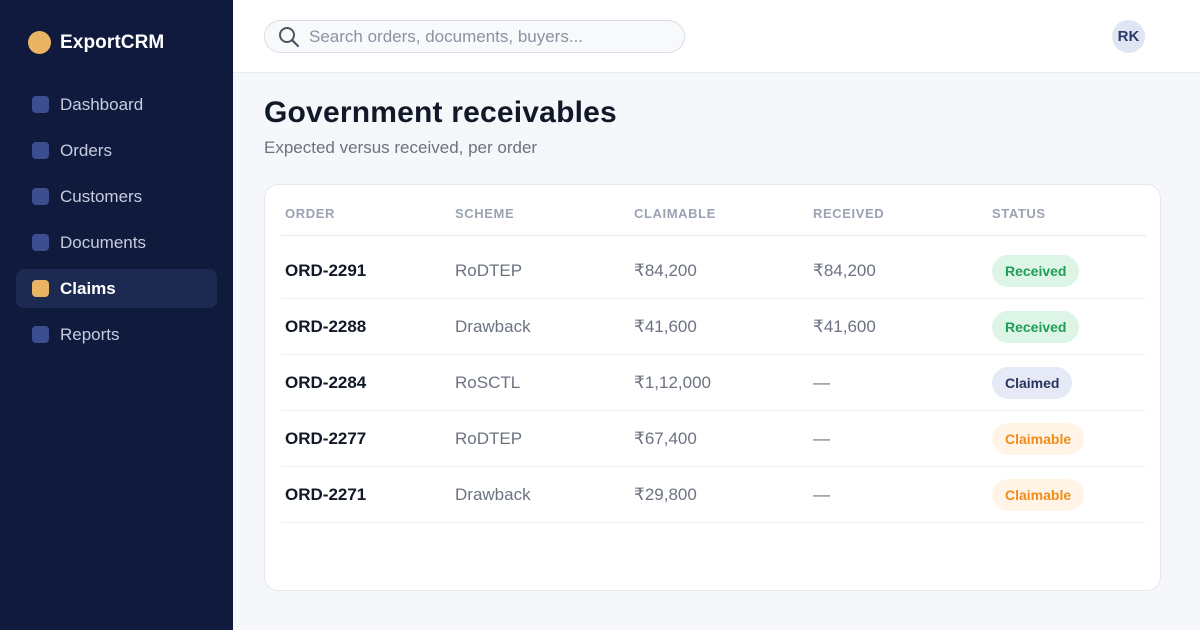 The height and width of the screenshot is (630, 1200). What do you see at coordinates (101, 196) in the screenshot?
I see `sidebar-item-label: Customers` at bounding box center [101, 196].